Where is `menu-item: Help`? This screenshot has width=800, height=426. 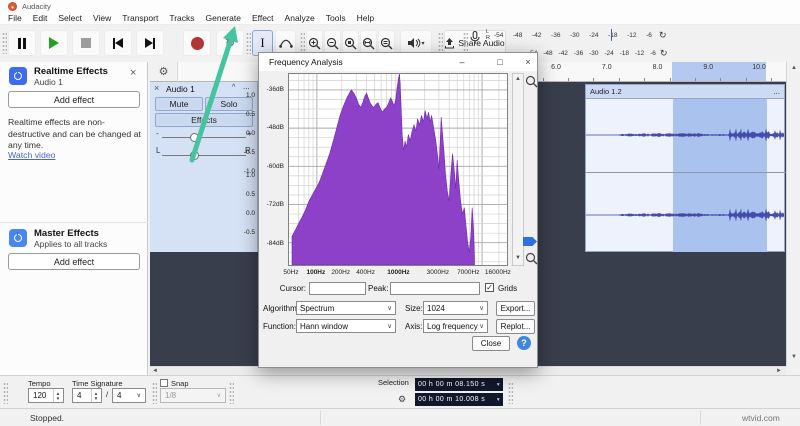
menu-item: Help is located at coordinates (365, 18).